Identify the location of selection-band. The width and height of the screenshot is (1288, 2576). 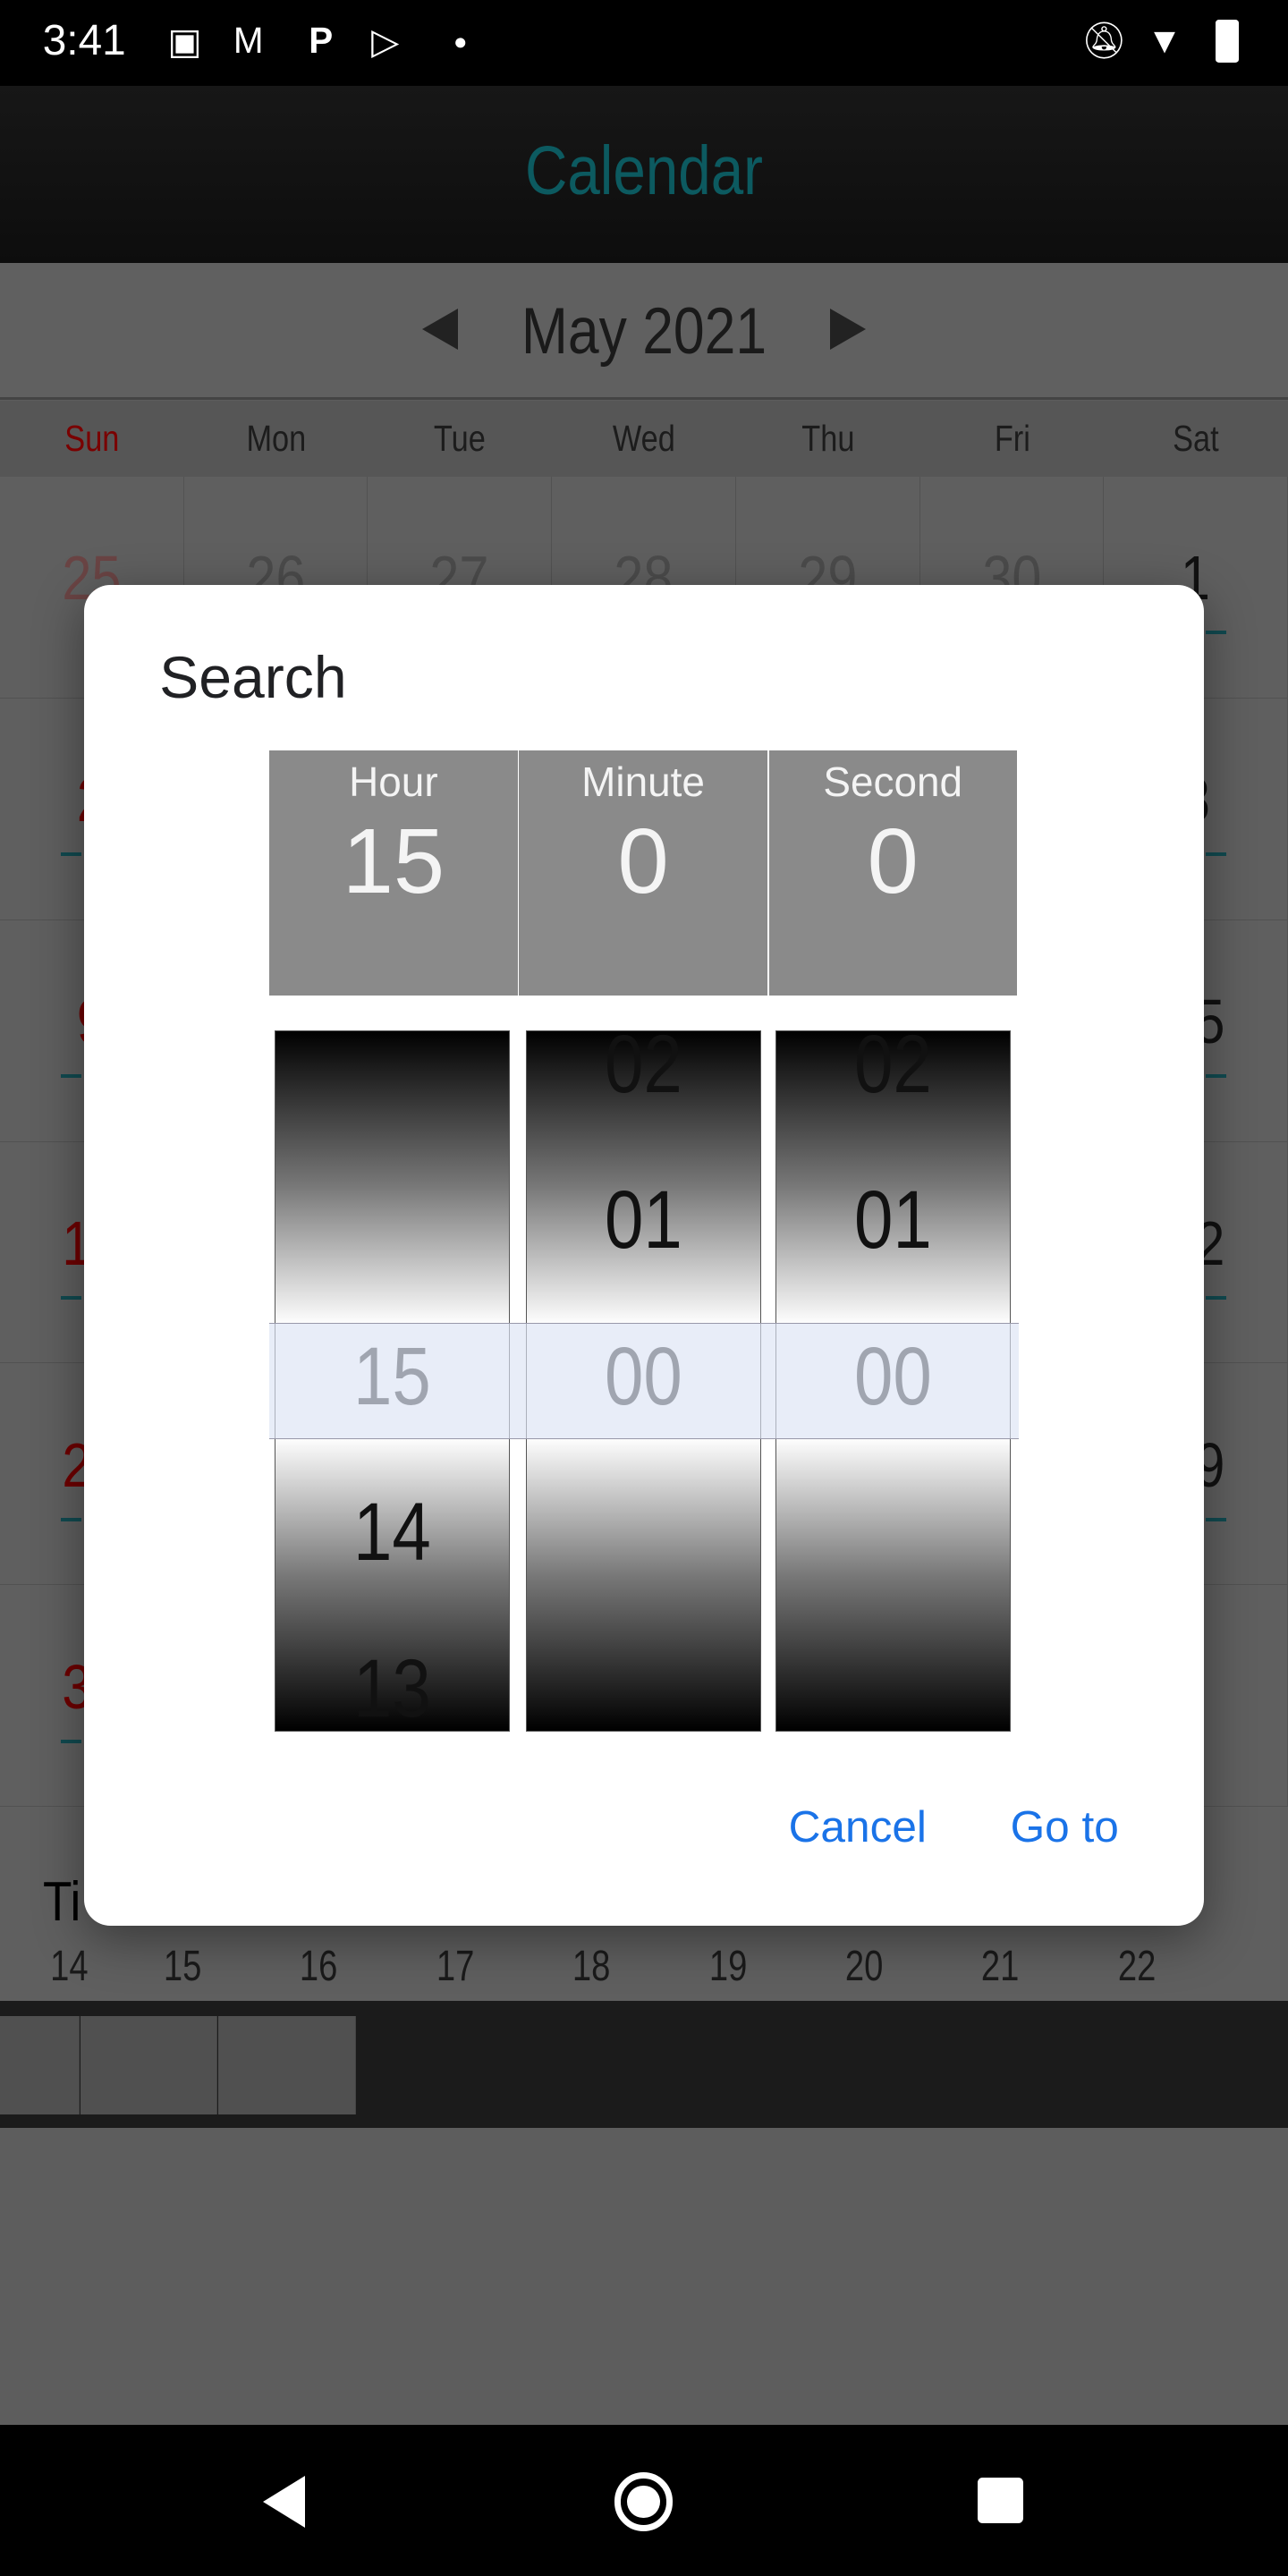
(644, 1381).